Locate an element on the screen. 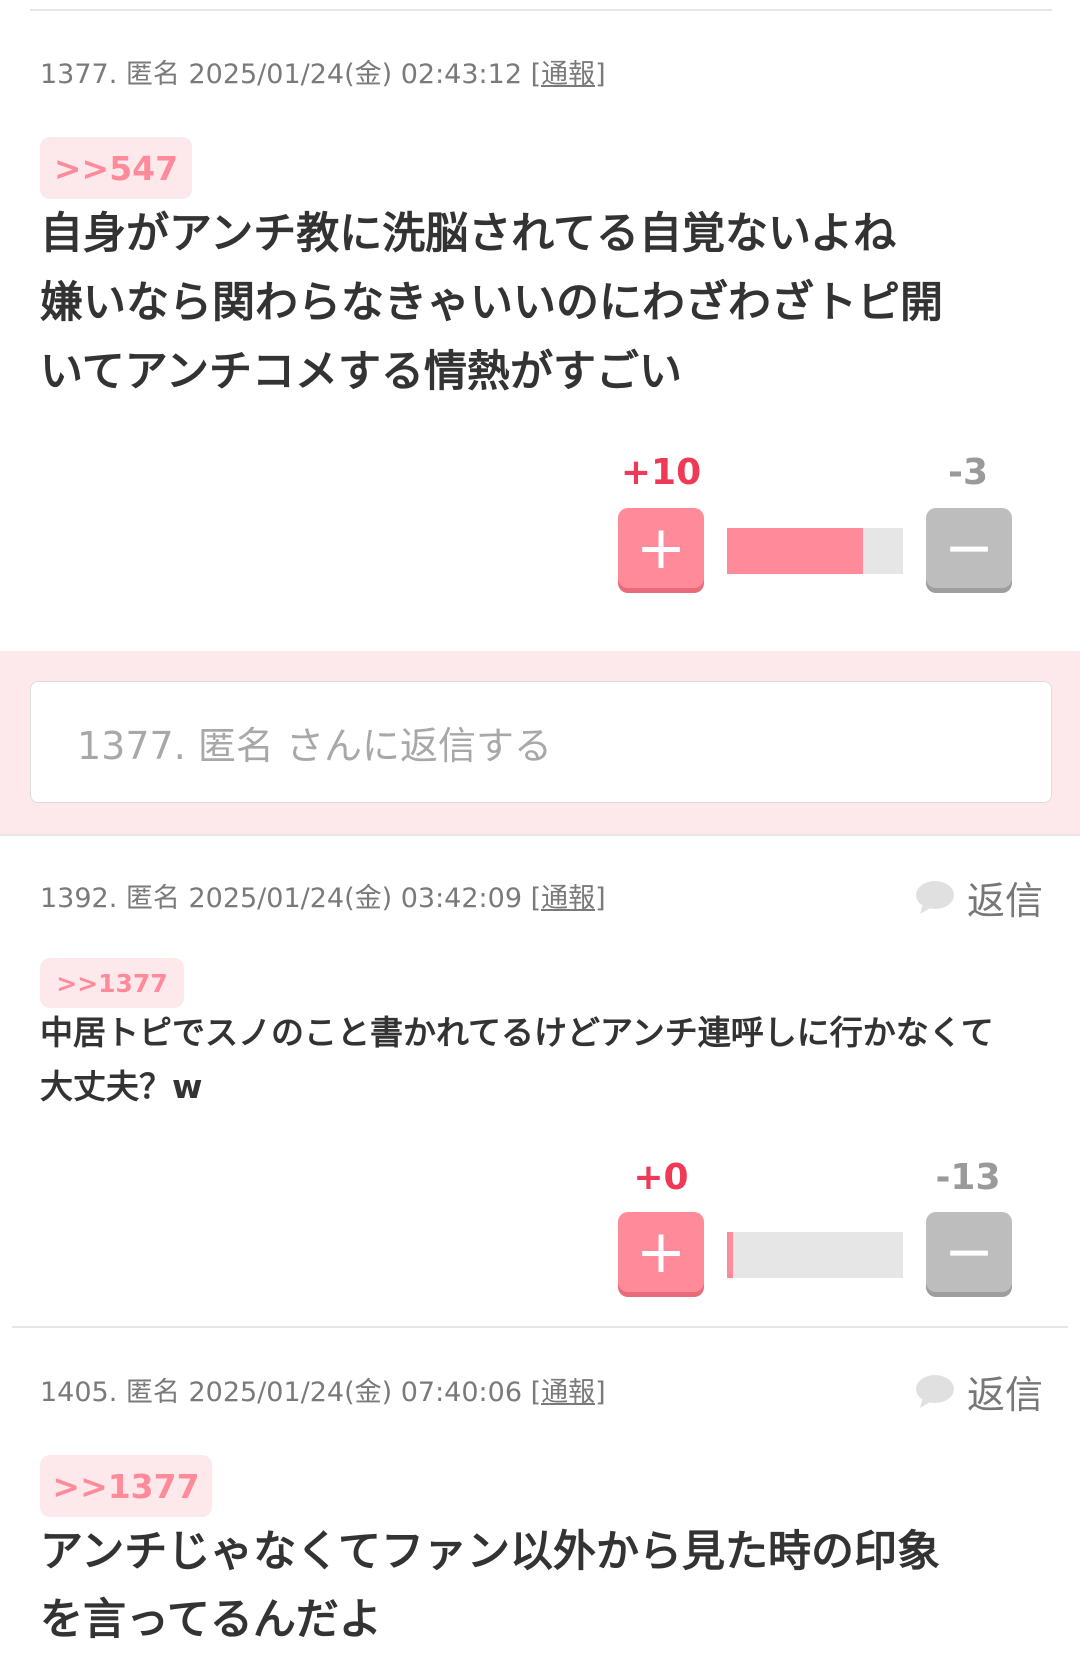 Image resolution: width=1080 pixels, height=1669 pixels. plus-count: +10 is located at coordinates (661, 472).